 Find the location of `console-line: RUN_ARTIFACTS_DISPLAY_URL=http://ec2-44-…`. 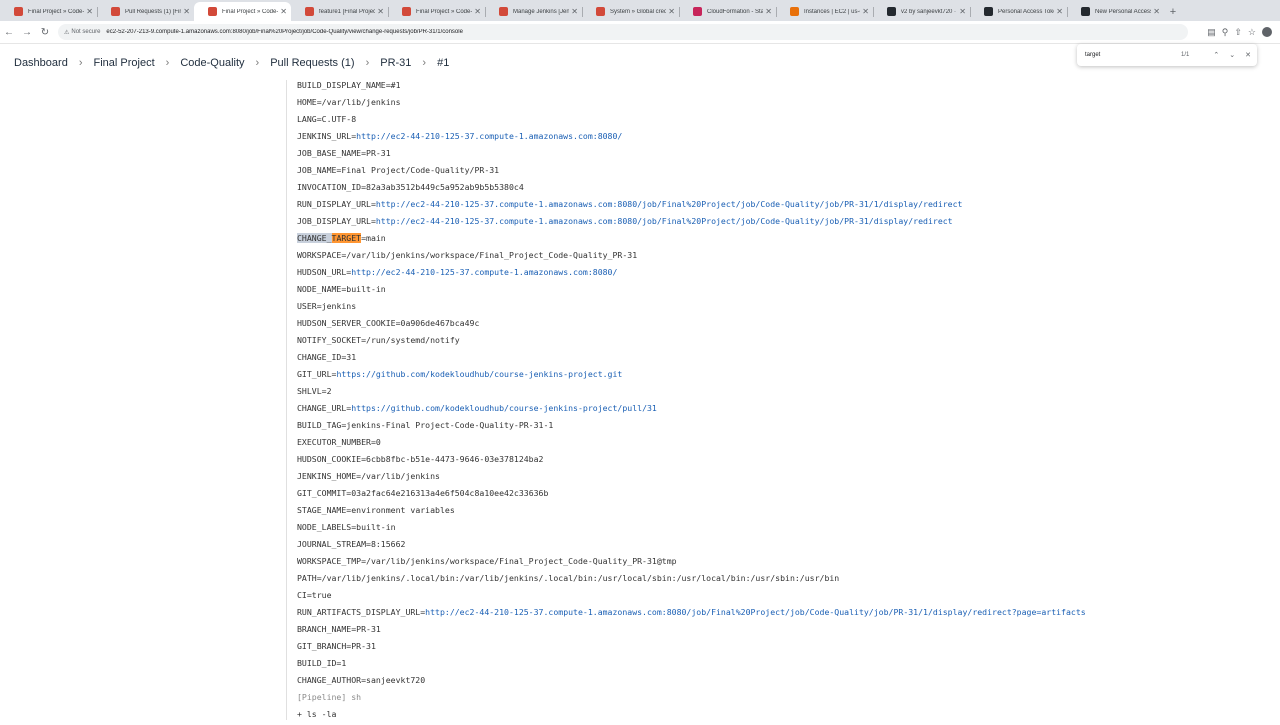

console-line: RUN_ARTIFACTS_DISPLAY_URL=http://ec2-44-… is located at coordinates (788, 614).